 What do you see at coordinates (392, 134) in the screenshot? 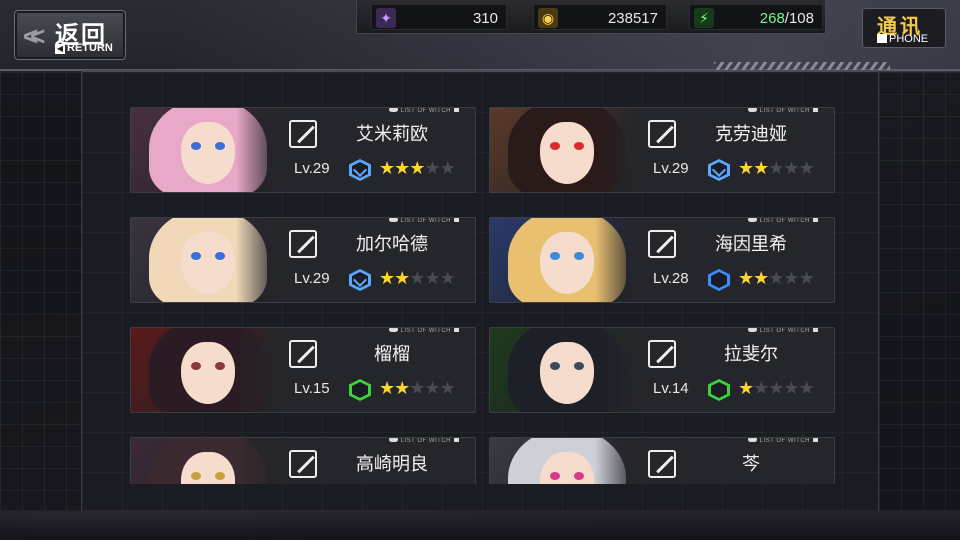
I see `witch-name: 艾米莉欧` at bounding box center [392, 134].